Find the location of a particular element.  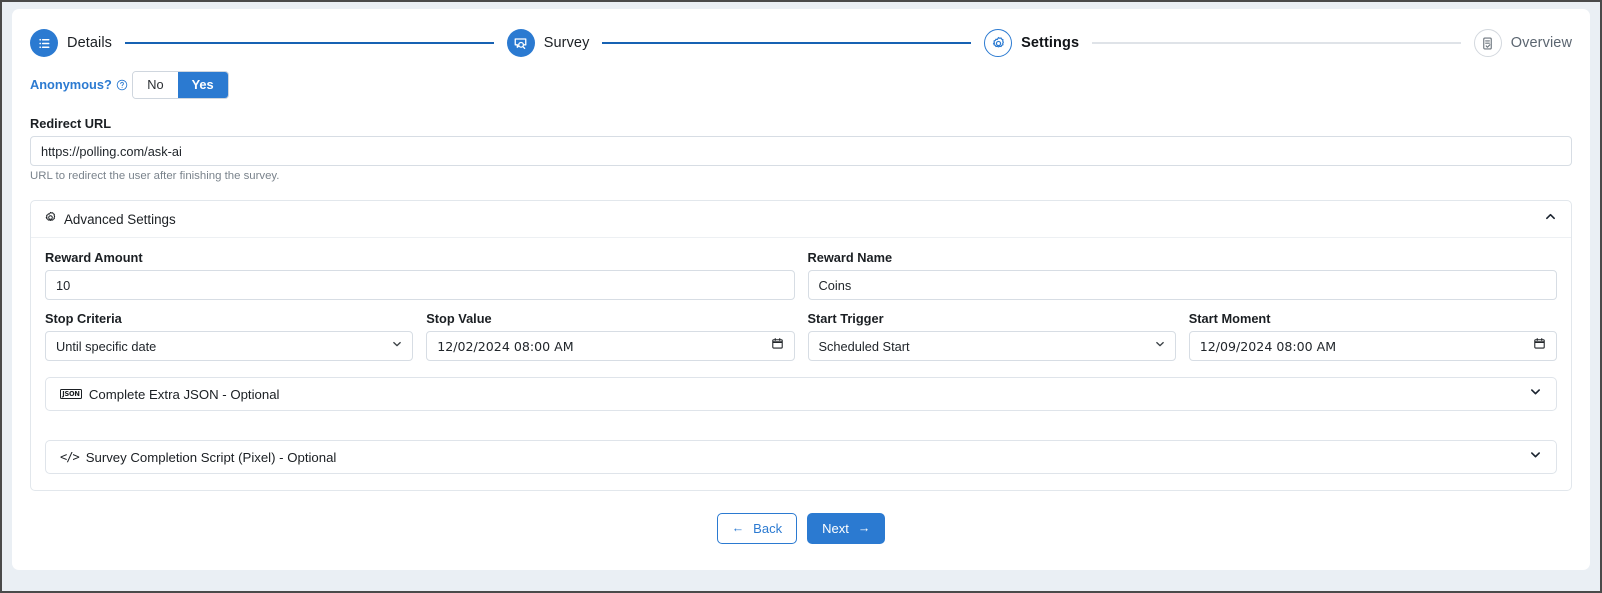

stop-value-date-wrap is located at coordinates (610, 346).